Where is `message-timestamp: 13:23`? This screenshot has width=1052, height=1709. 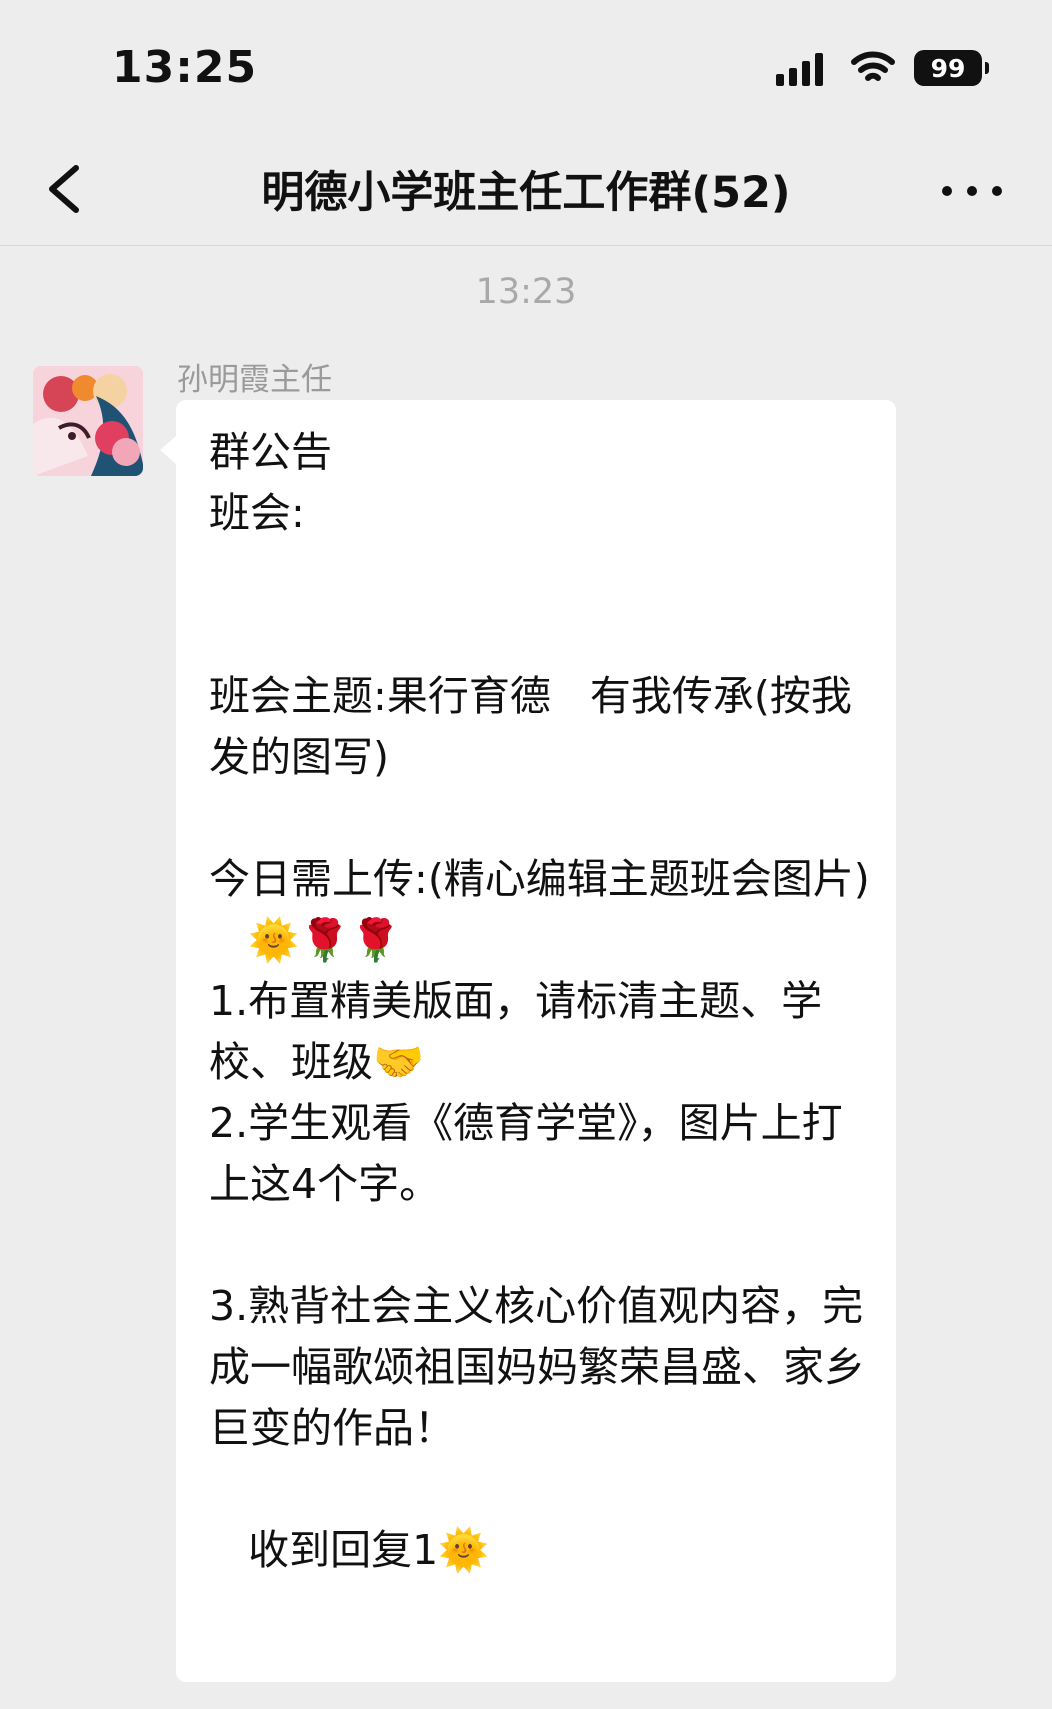 message-timestamp: 13:23 is located at coordinates (526, 292).